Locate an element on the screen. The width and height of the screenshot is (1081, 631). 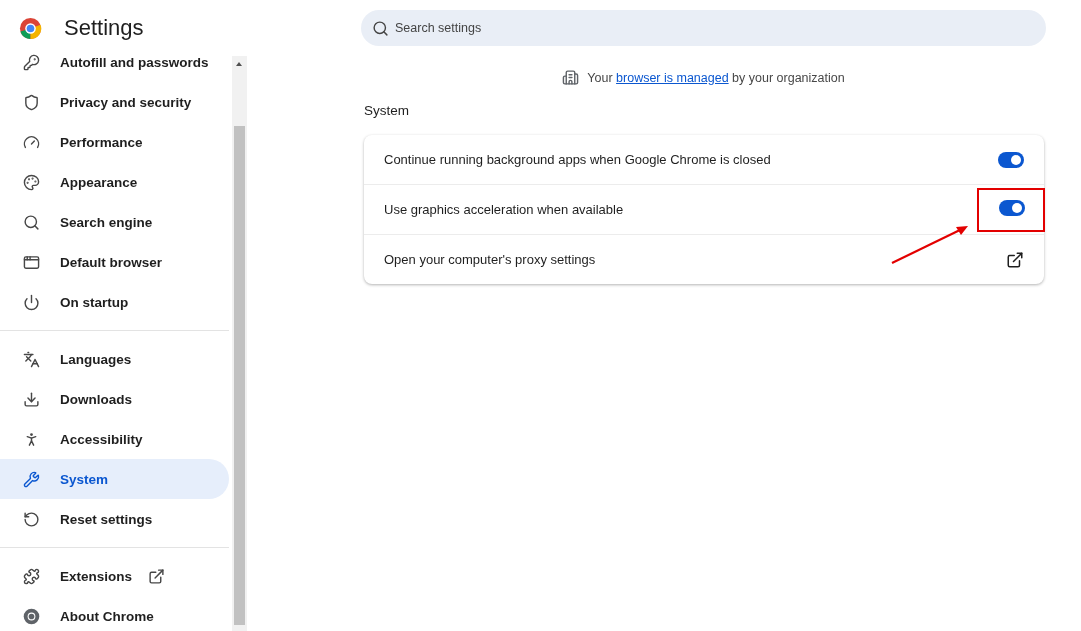
sidebar-item: On startup is located at coordinates (114, 302).